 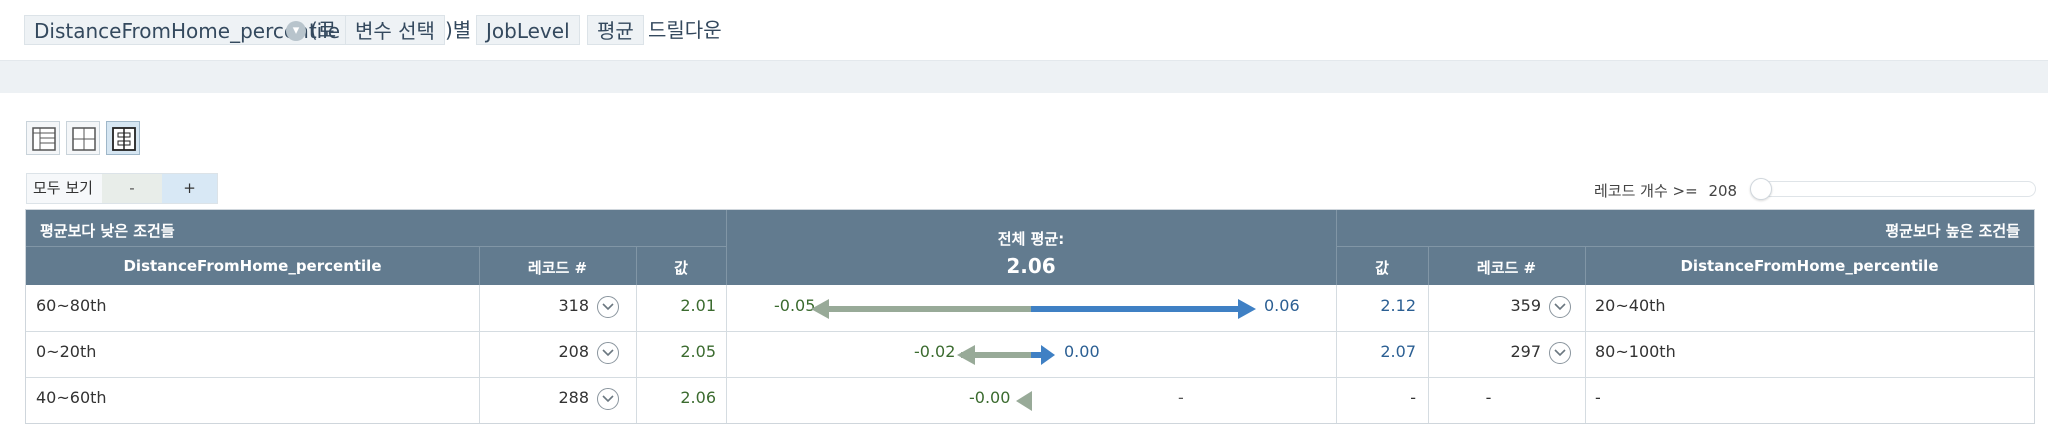 I want to click on right-value-cell: 2.12, so click(x=1398, y=305).